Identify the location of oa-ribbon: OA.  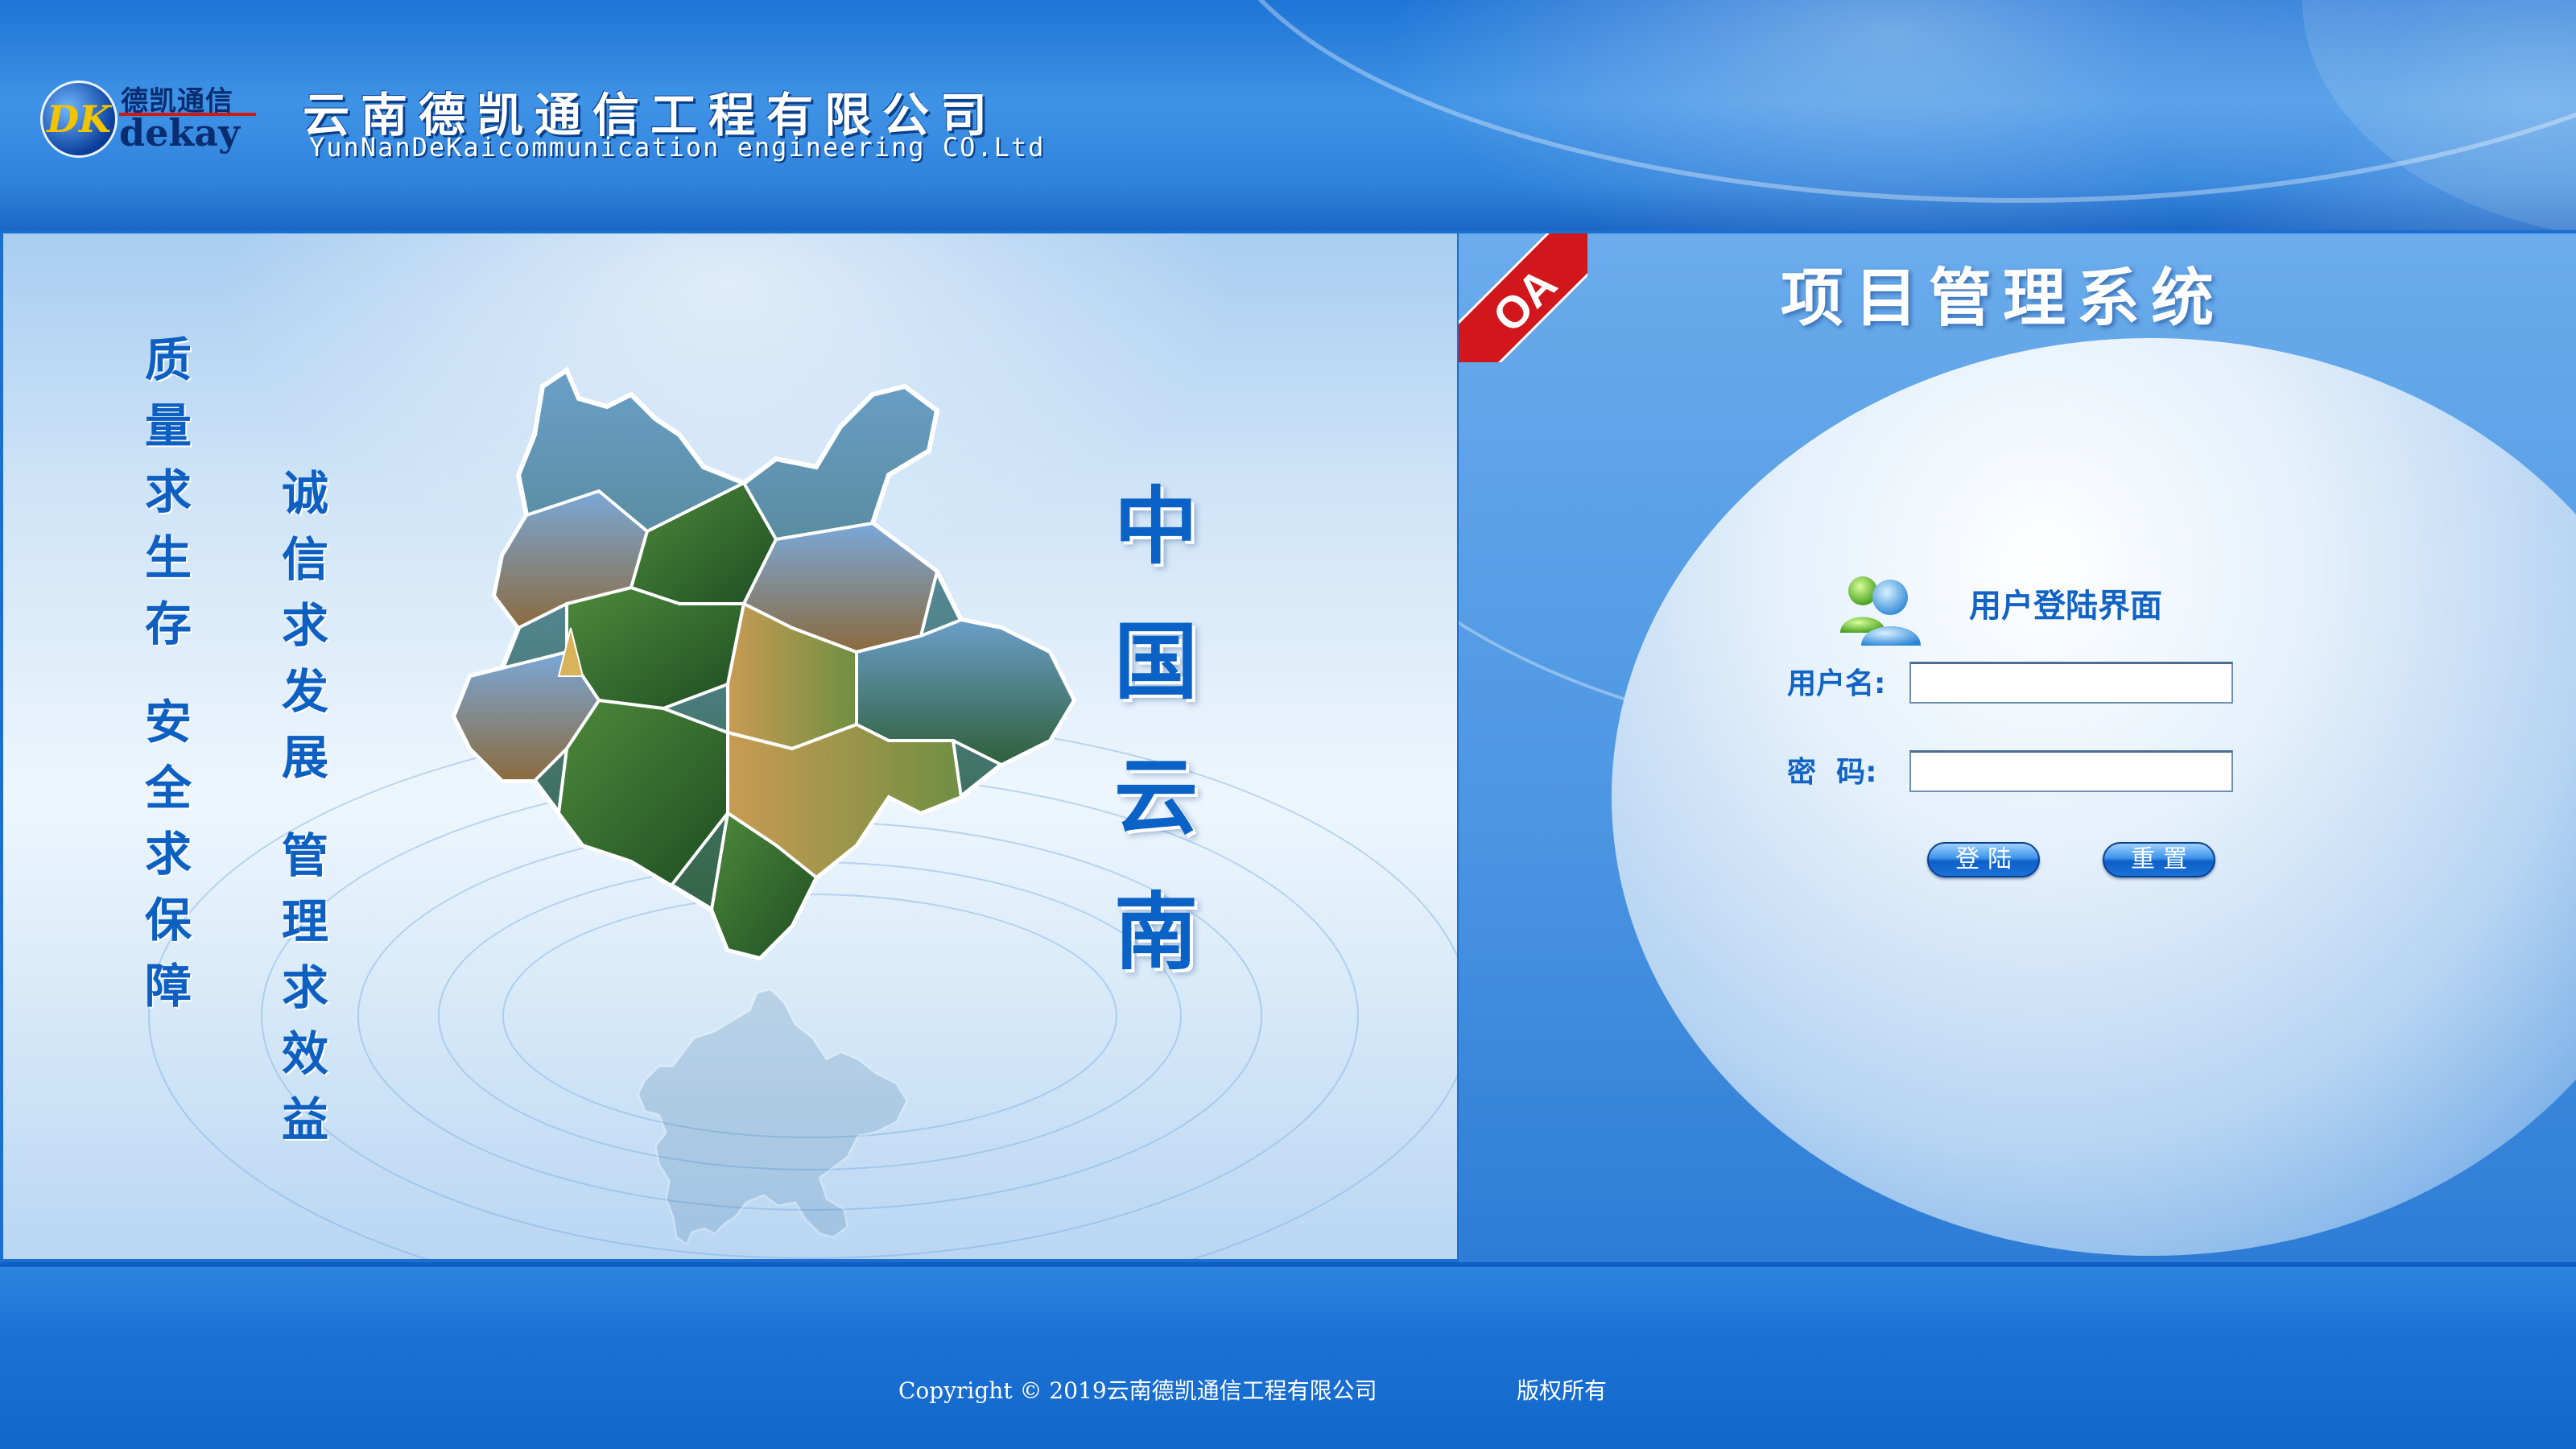
(1523, 297).